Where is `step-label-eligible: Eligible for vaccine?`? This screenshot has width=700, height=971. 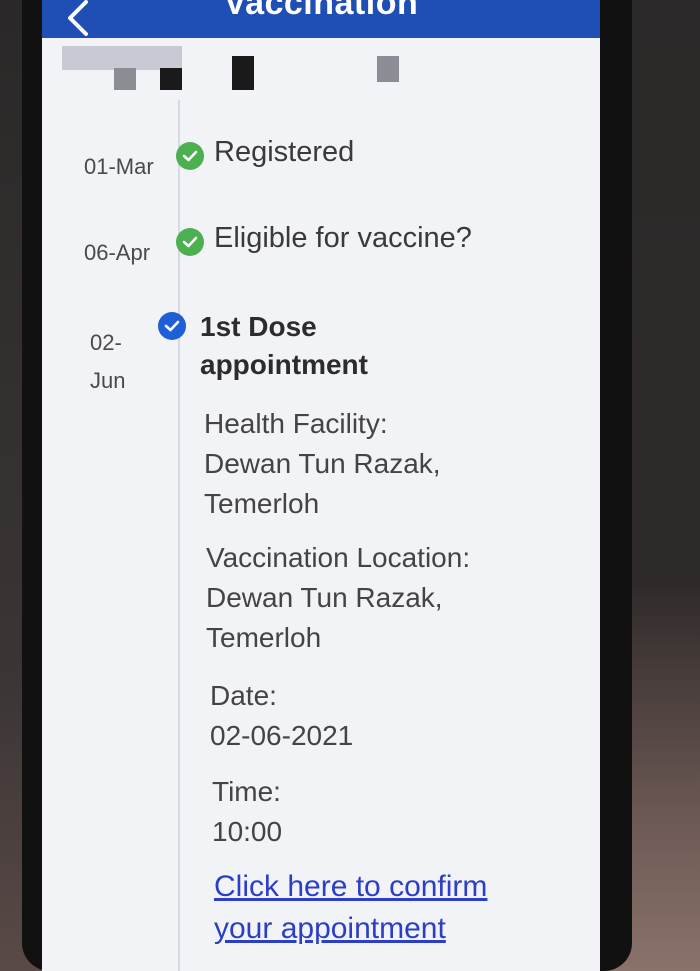
step-label-eligible: Eligible for vaccine? is located at coordinates (343, 238).